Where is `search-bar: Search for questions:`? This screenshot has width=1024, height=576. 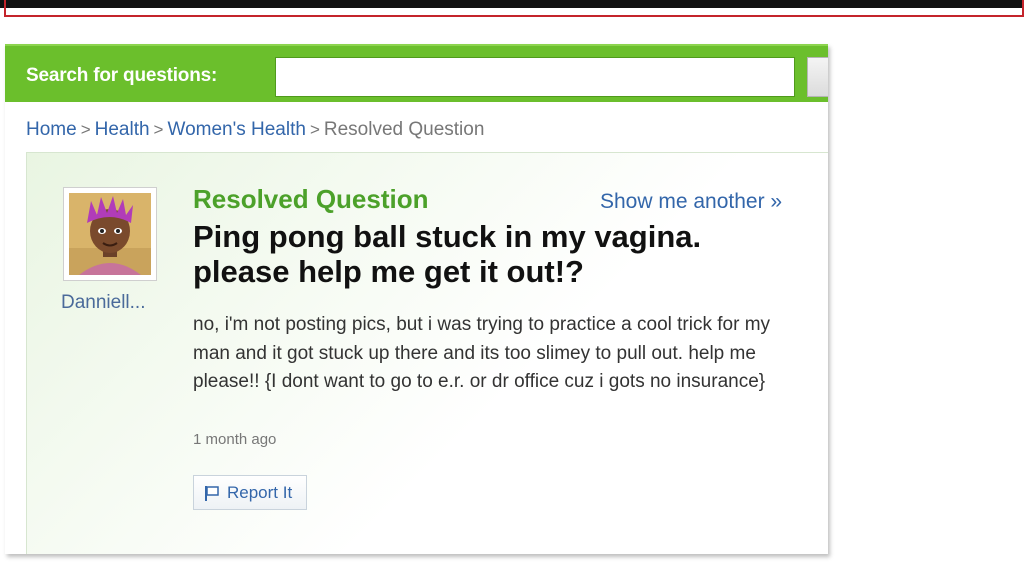 search-bar: Search for questions: is located at coordinates (416, 73).